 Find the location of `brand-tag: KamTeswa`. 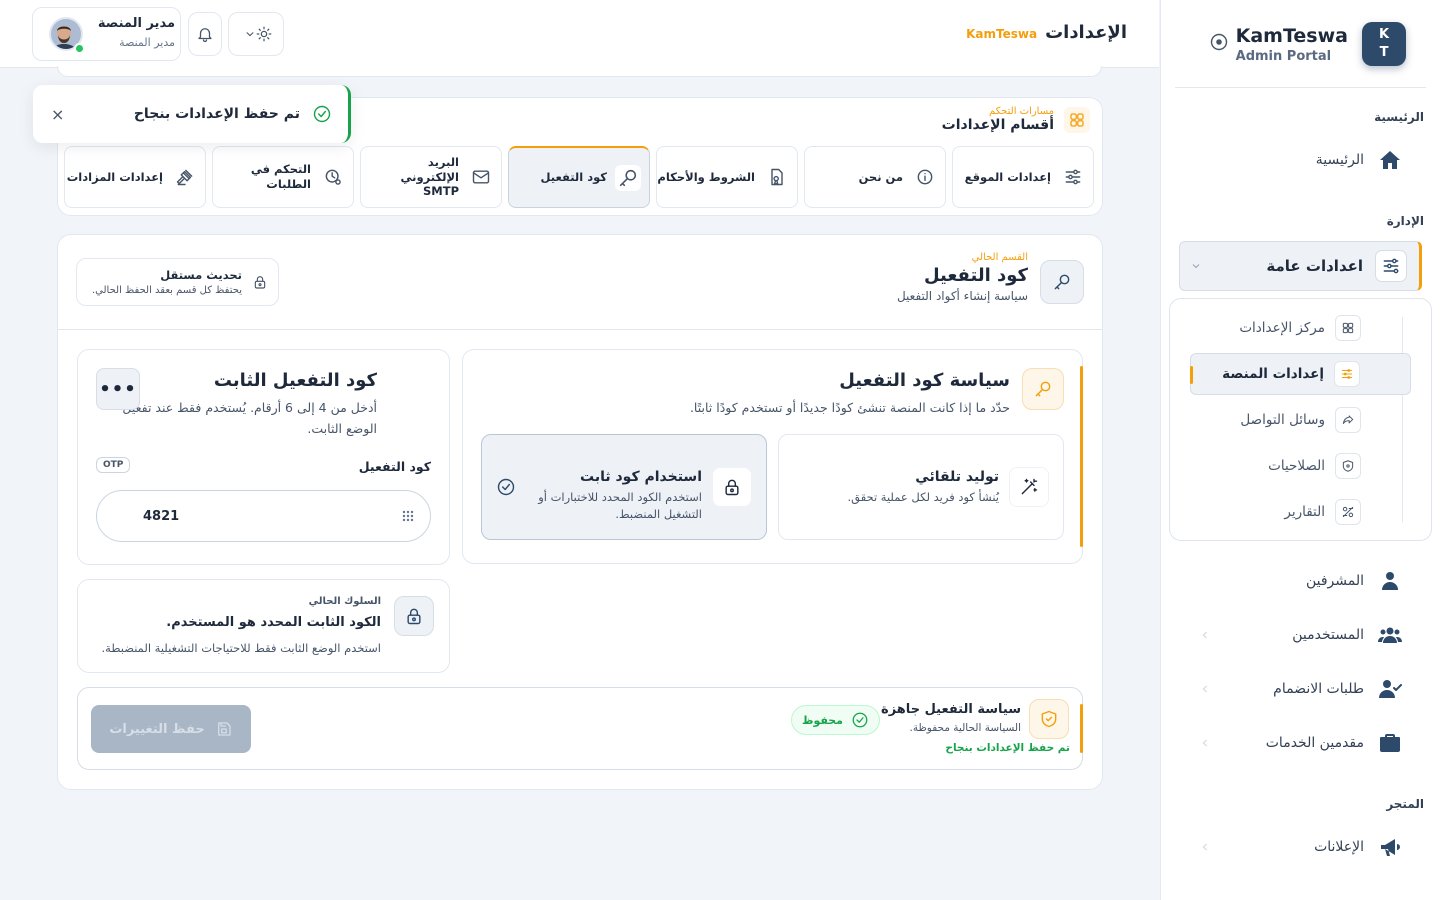

brand-tag: KamTeswa is located at coordinates (1002, 34).